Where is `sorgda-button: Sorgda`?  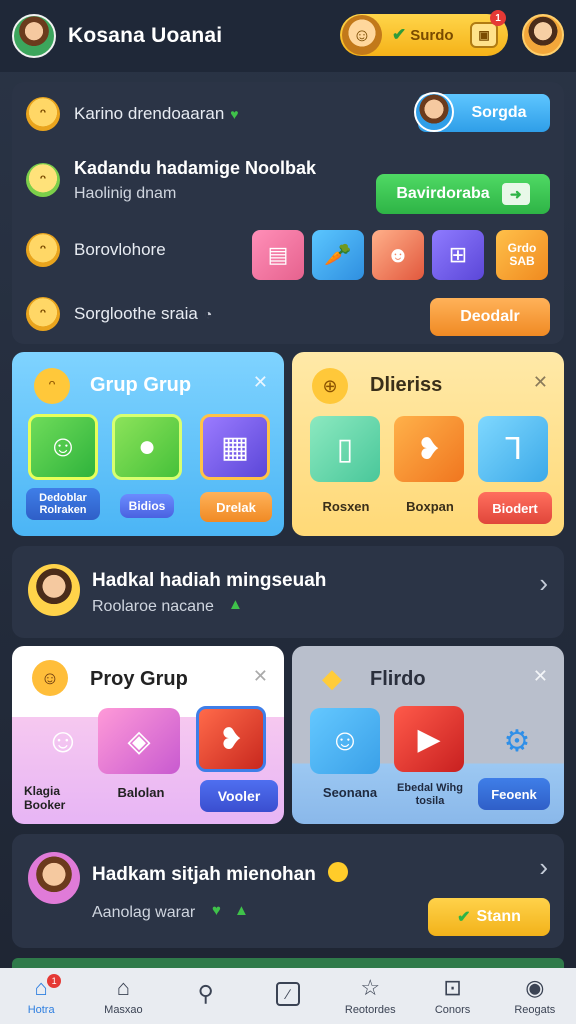
sorgda-button: Sorgda is located at coordinates (482, 112).